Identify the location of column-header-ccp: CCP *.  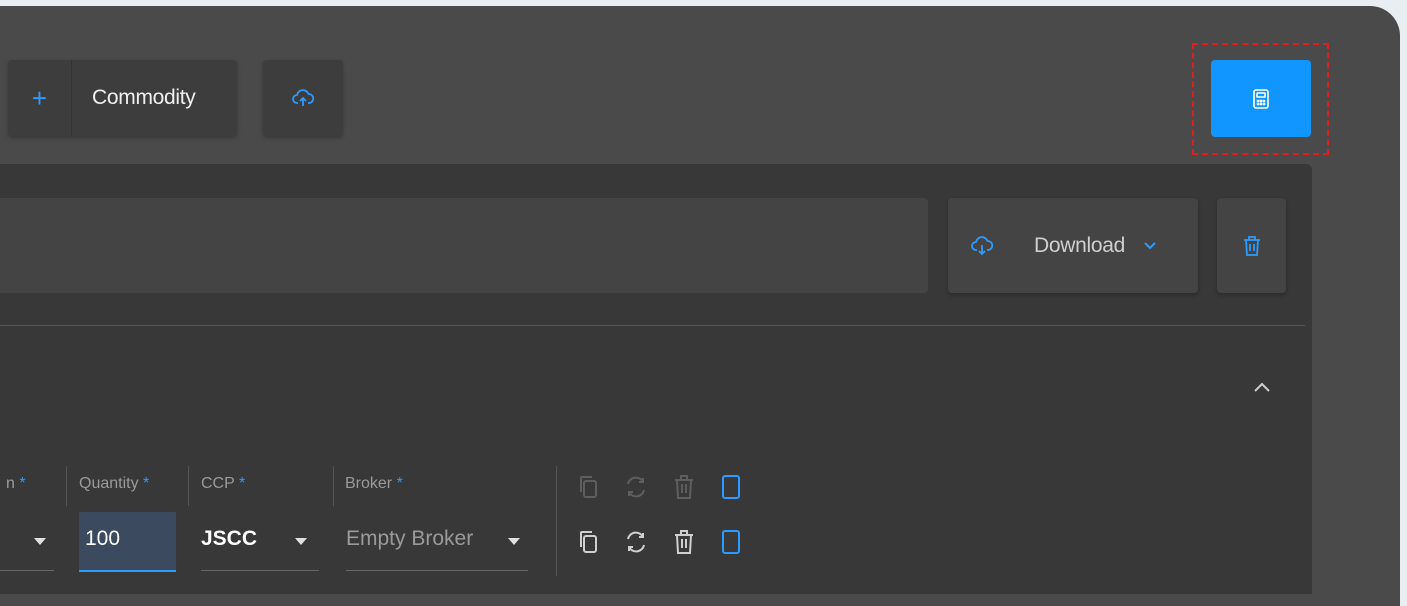
(223, 484).